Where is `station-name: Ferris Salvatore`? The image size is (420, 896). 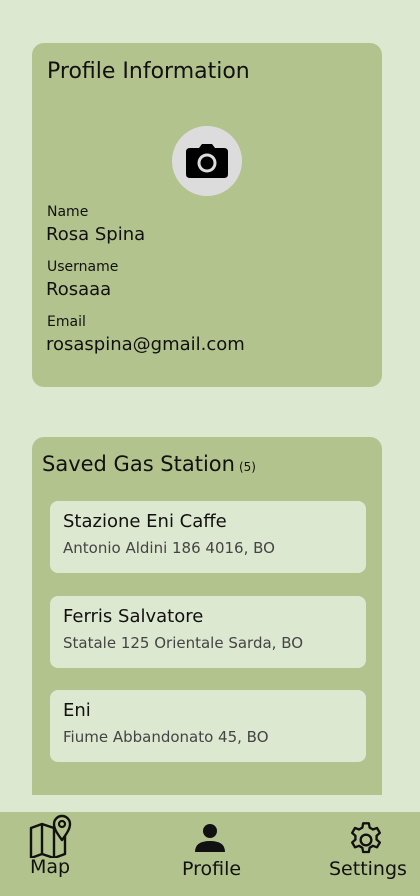 station-name: Ferris Salvatore is located at coordinates (133, 616).